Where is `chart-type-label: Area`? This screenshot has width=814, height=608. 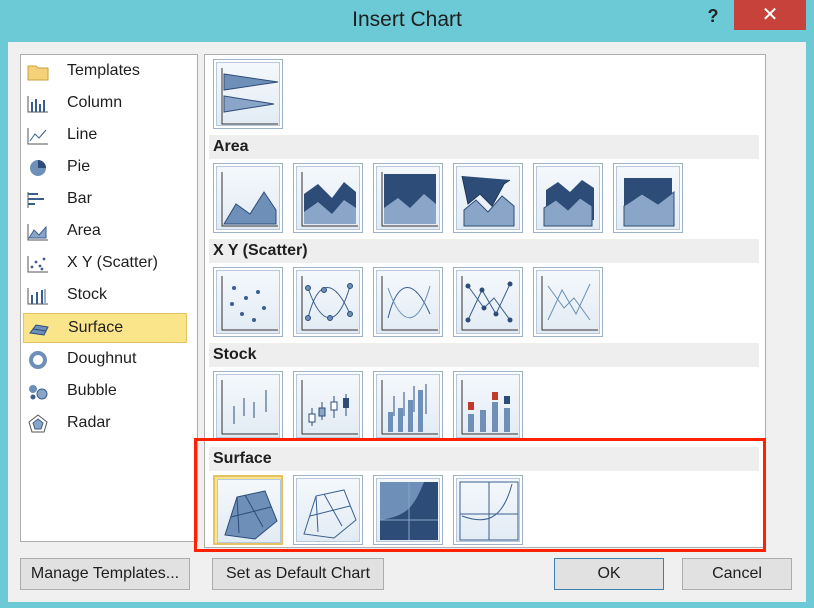
chart-type-label: Area is located at coordinates (84, 230).